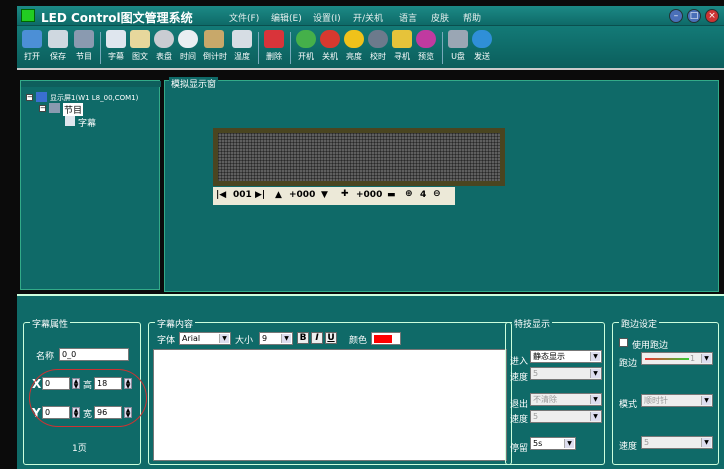 The image size is (724, 469). Describe the element at coordinates (166, 341) in the screenshot. I see `font-label: 字体` at that location.